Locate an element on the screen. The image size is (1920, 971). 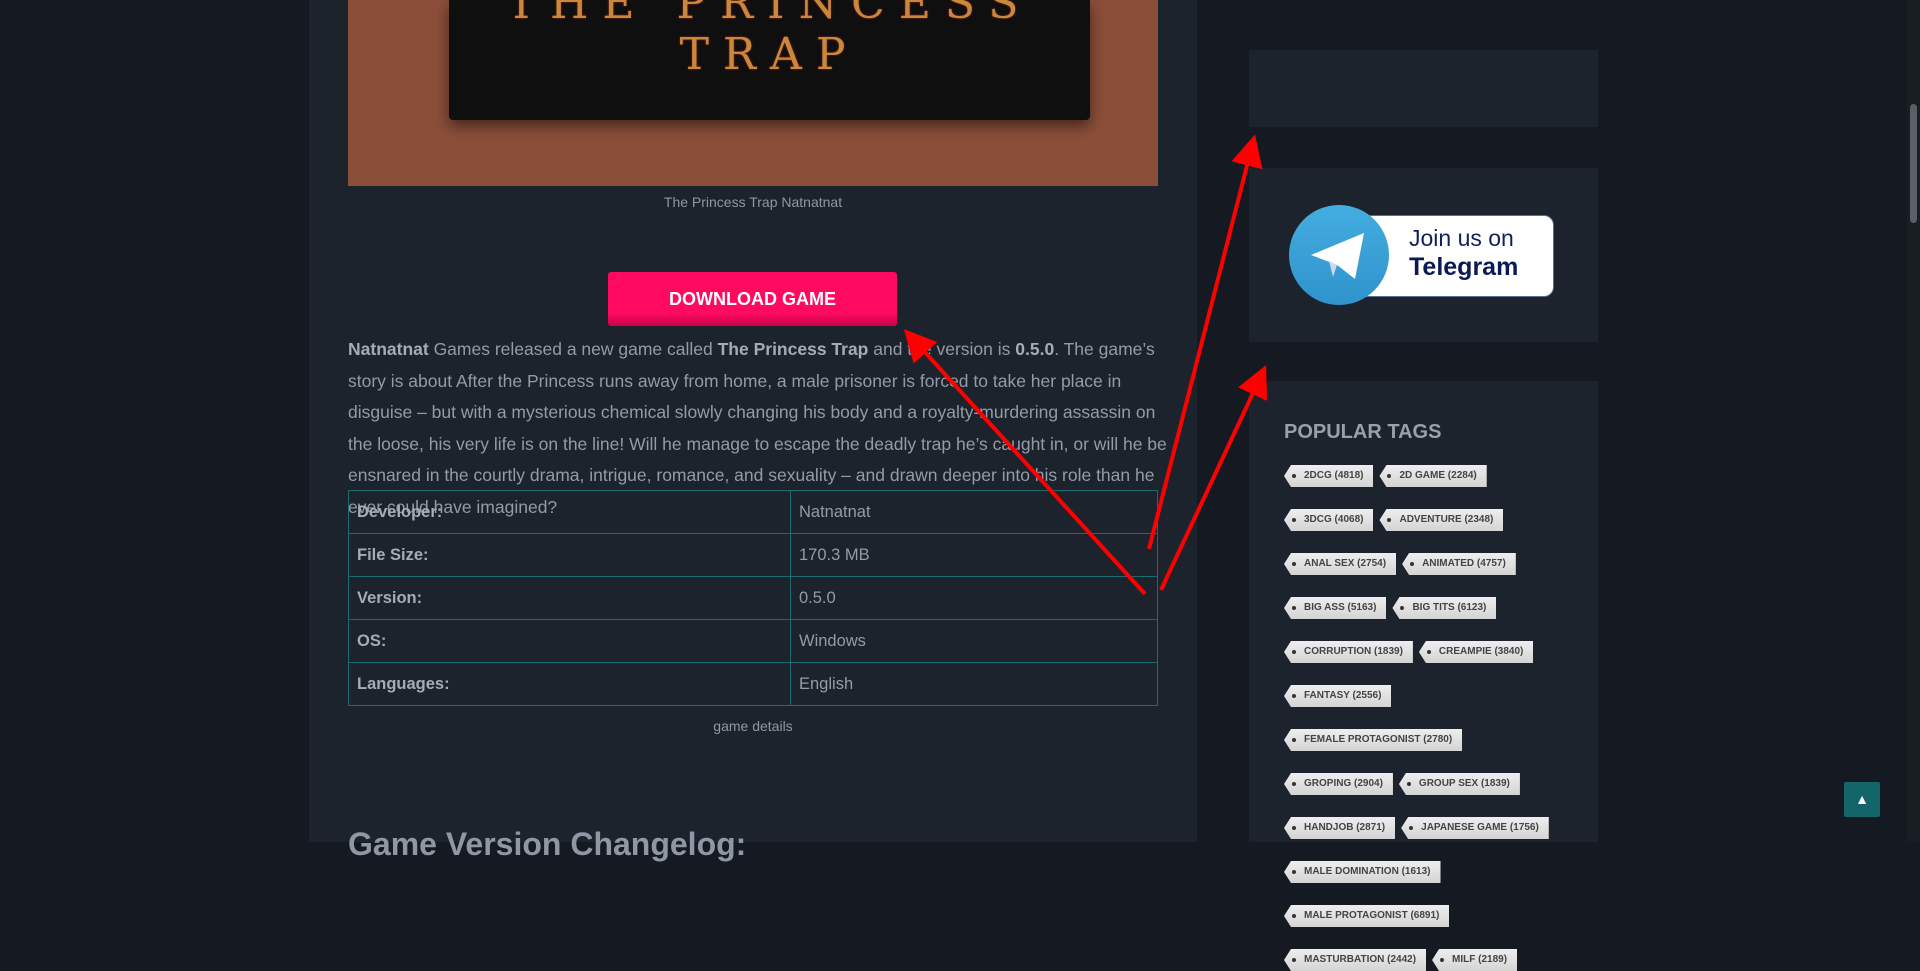
details-key: Developer: is located at coordinates (569, 512).